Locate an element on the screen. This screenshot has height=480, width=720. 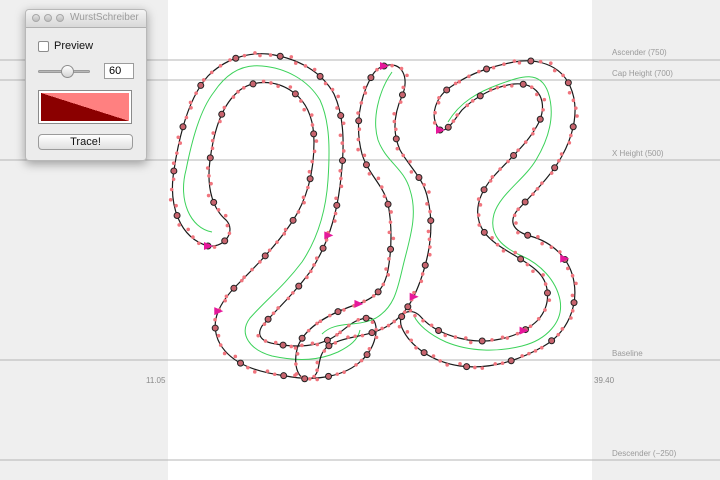
close-window-button is located at coordinates (36, 18).